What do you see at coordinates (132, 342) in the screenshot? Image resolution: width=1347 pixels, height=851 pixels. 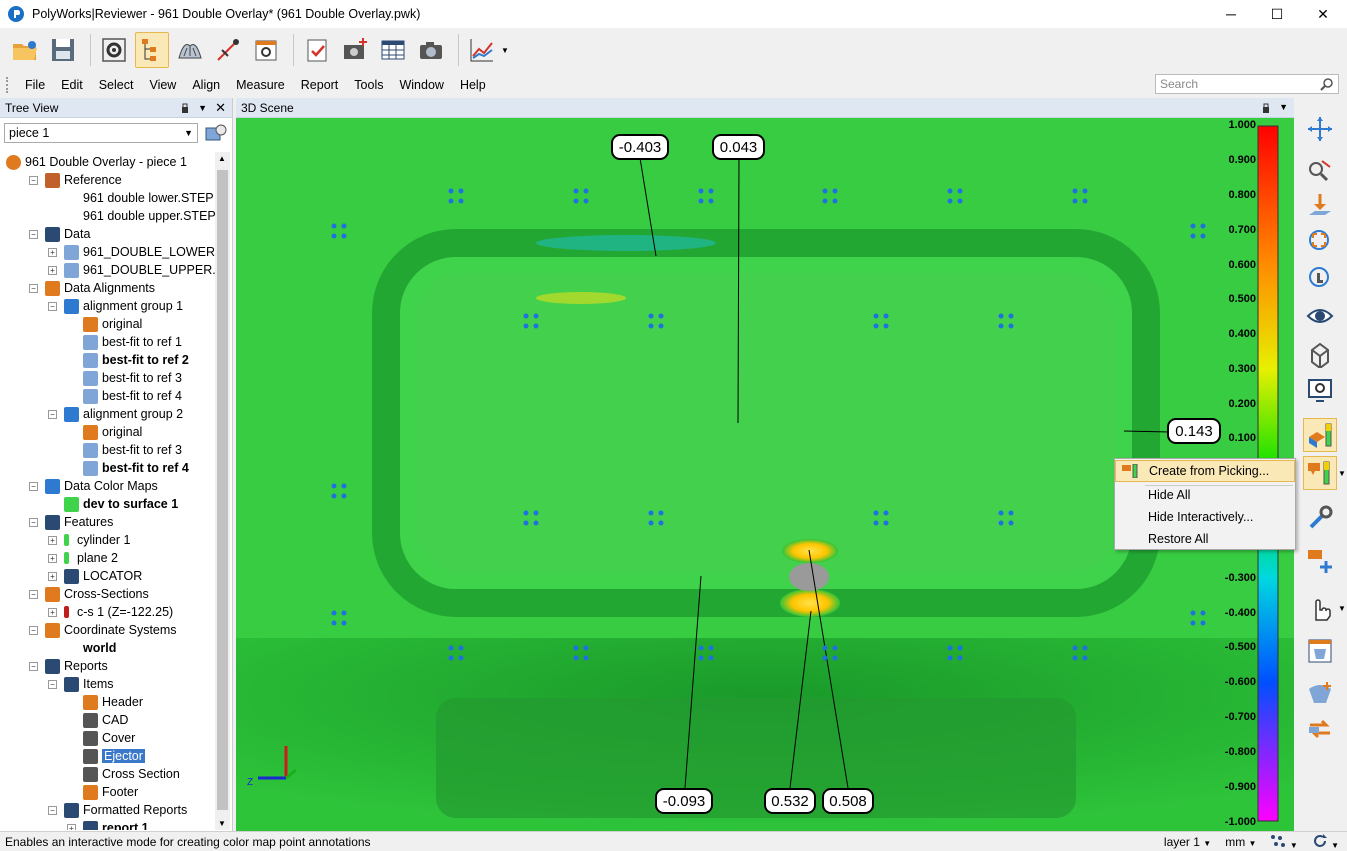 I see `tree-node: best-fit to ref 1` at bounding box center [132, 342].